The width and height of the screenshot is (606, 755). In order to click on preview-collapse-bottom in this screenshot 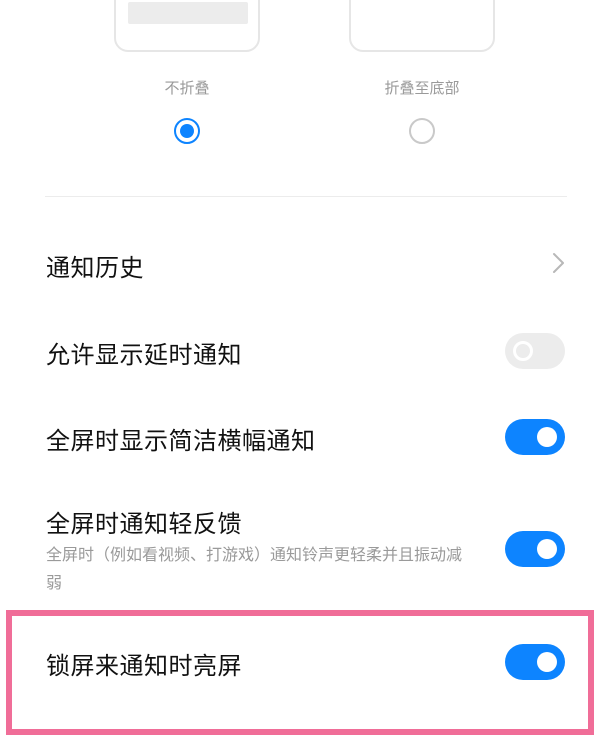, I will do `click(422, 26)`.